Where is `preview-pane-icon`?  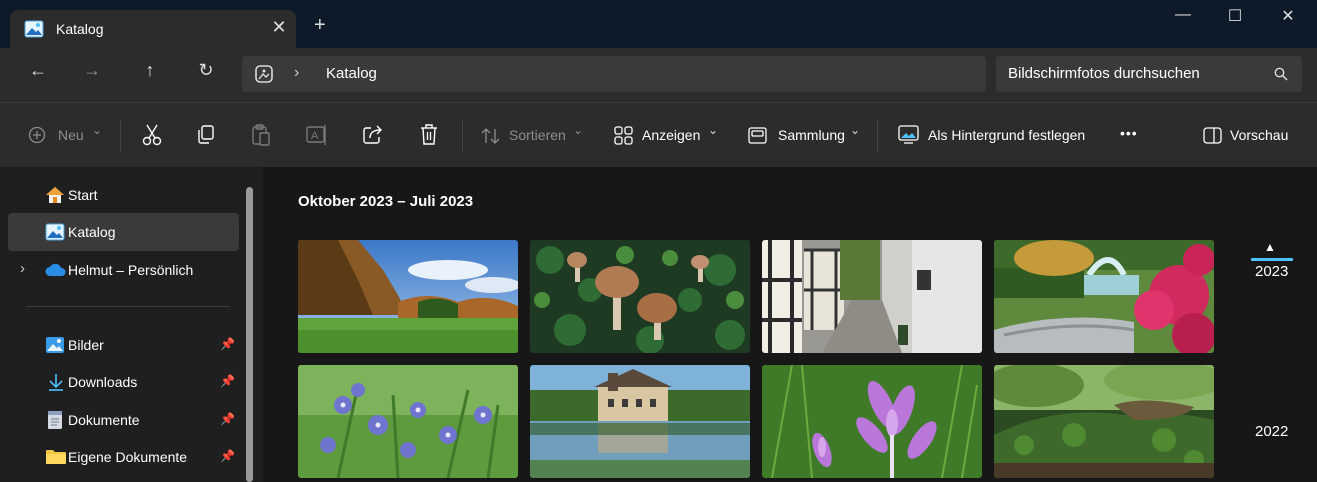
preview-pane-icon is located at coordinates (1212, 135).